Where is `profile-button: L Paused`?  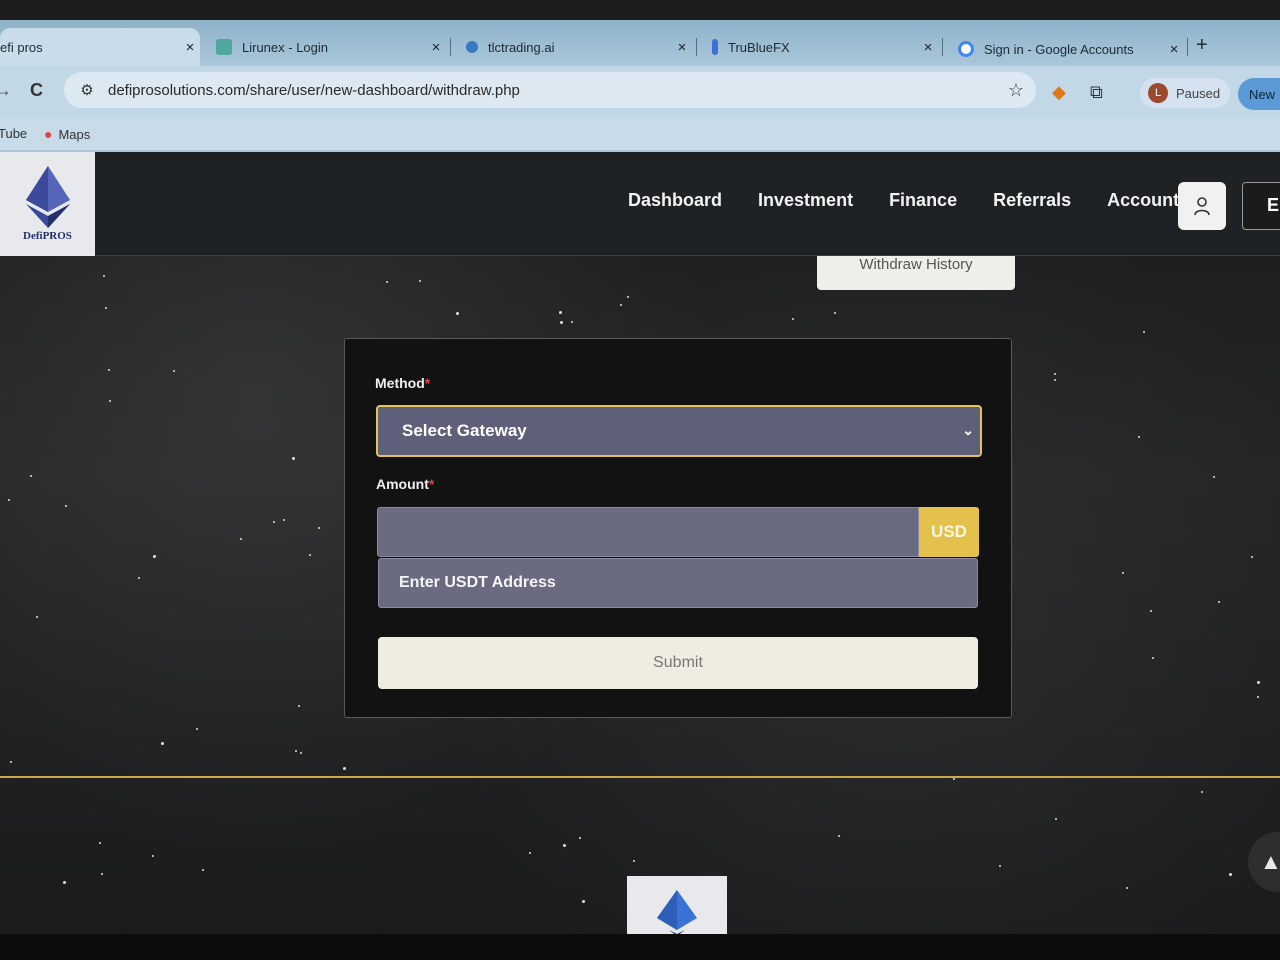 profile-button: L Paused is located at coordinates (1185, 93).